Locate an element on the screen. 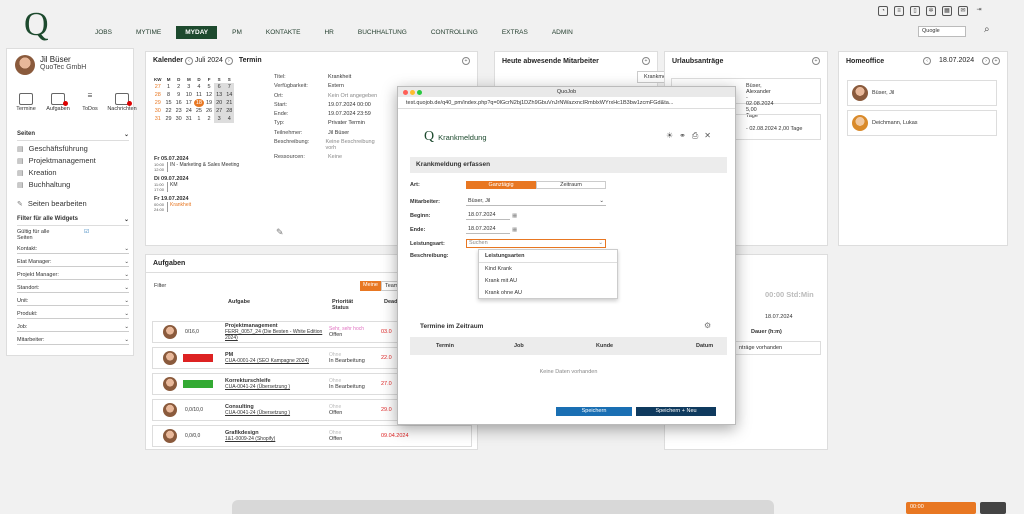  next-day-icon: › is located at coordinates (986, 61).